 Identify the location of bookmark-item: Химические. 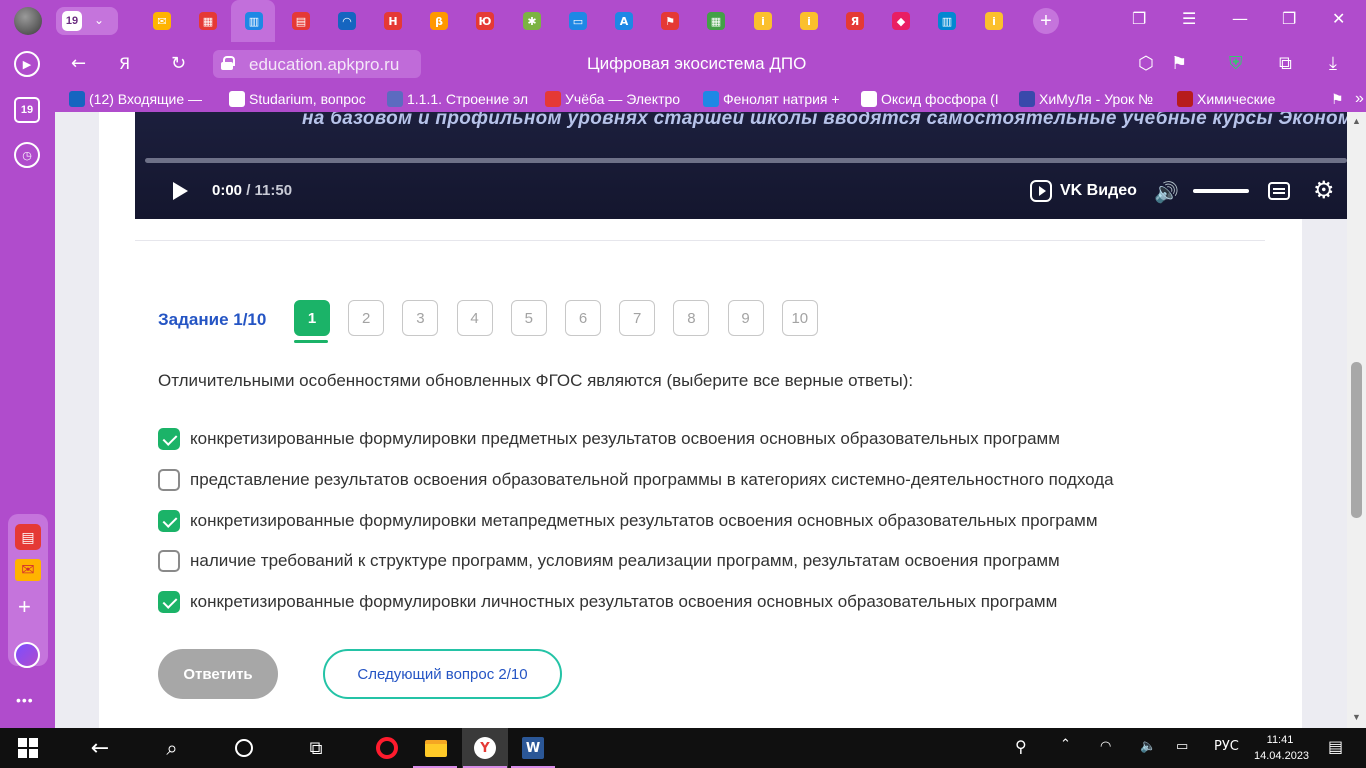
(1252, 99).